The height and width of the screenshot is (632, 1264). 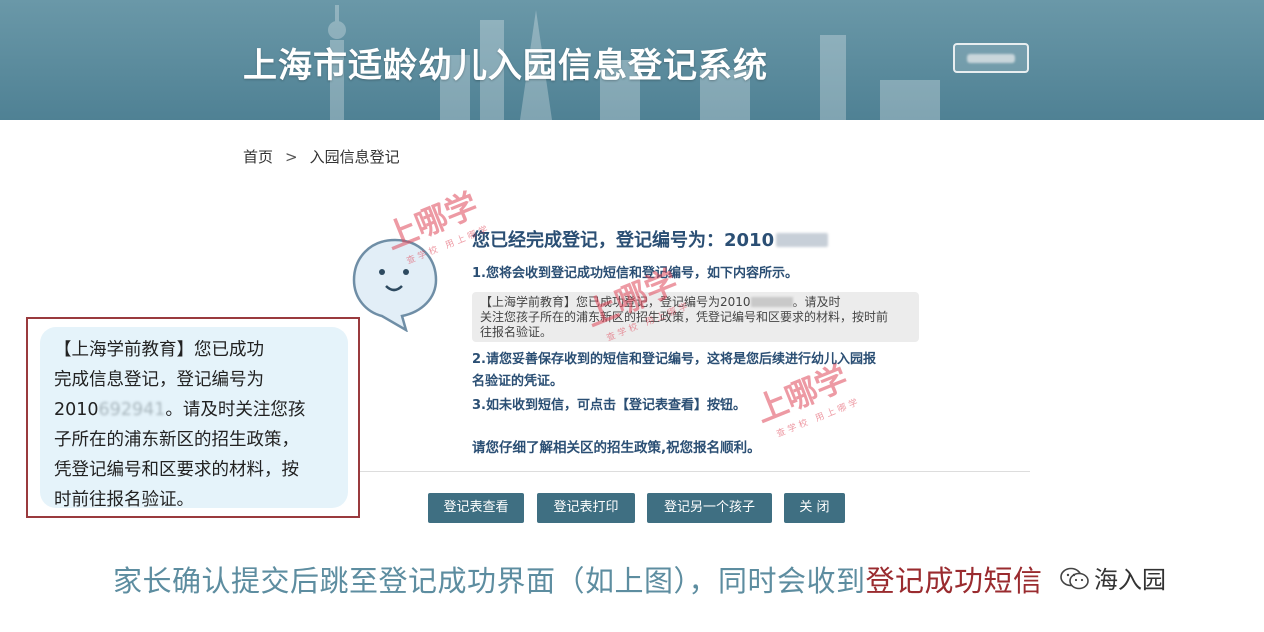 I want to click on wechat-account-text: 海入园, so click(x=1130, y=580).